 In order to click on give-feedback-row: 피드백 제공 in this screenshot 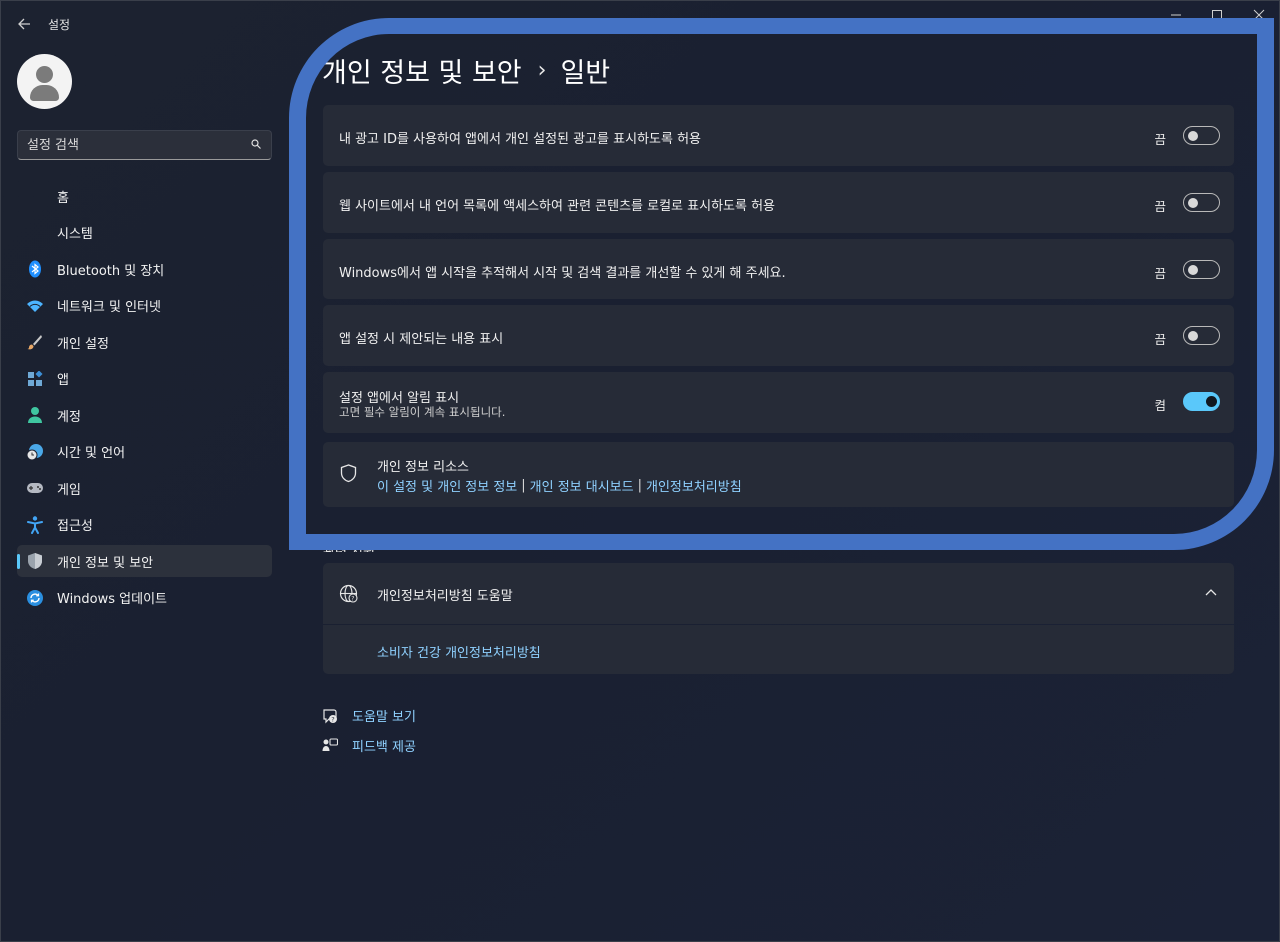, I will do `click(368, 745)`.